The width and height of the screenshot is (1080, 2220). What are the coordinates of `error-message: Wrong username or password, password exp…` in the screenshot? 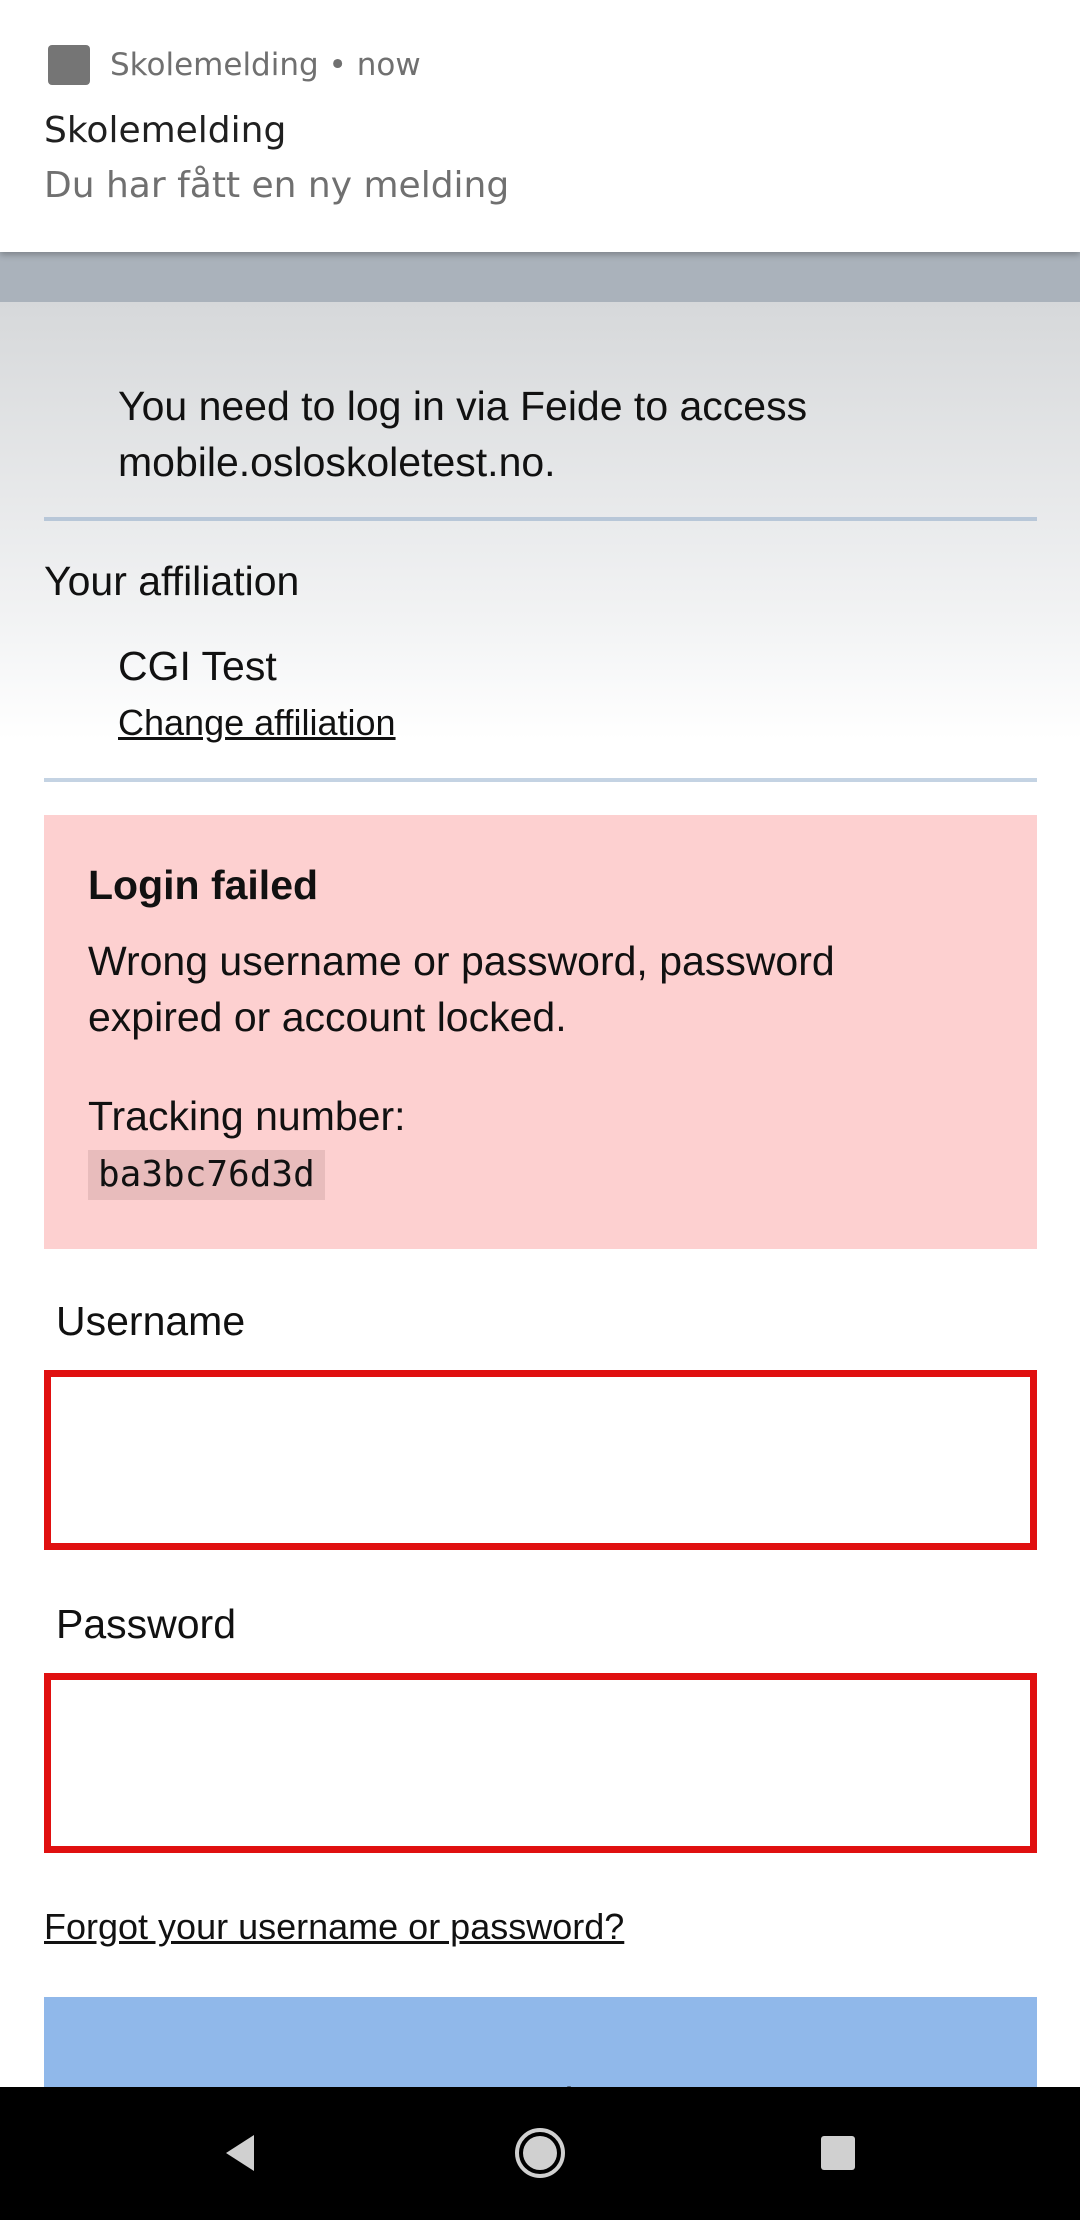 It's located at (538, 989).